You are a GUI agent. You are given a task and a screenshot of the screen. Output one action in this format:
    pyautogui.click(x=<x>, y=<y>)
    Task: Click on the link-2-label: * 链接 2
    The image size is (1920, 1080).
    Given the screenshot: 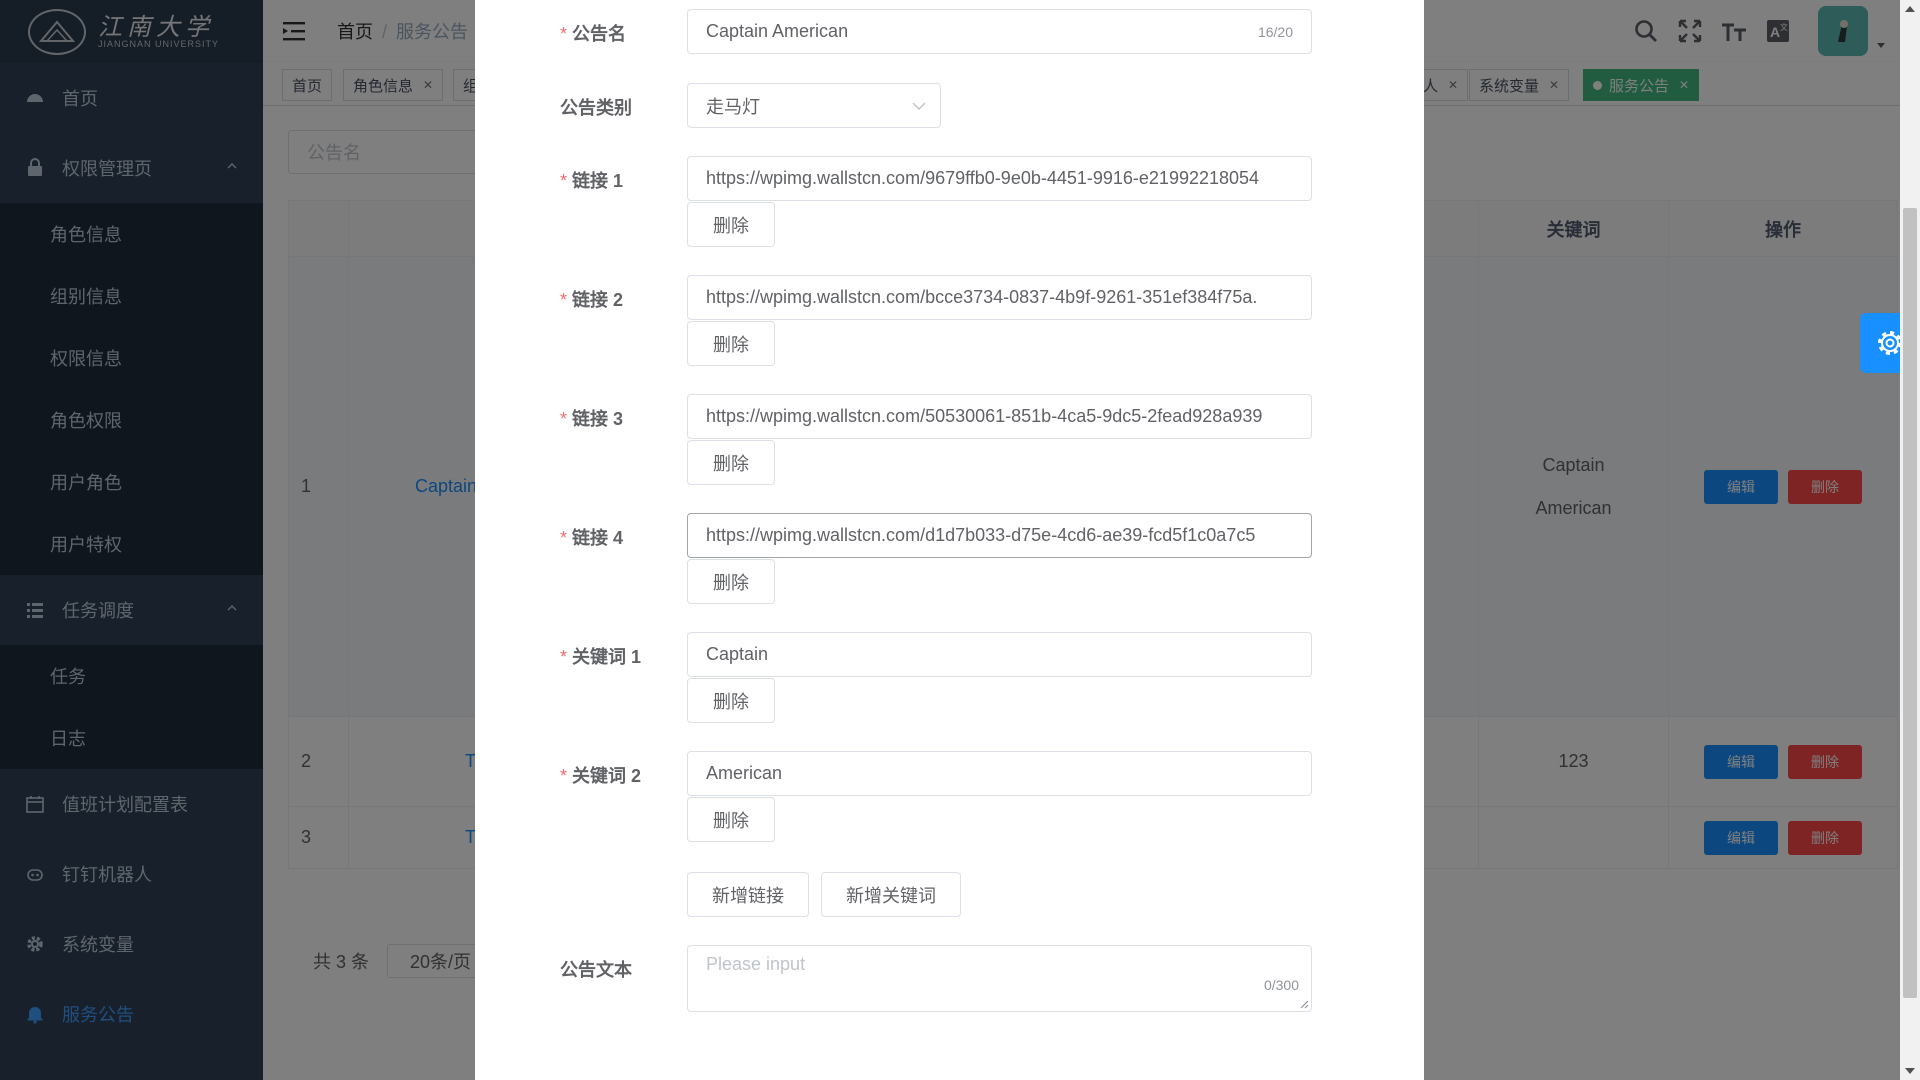 What is the action you would take?
    pyautogui.click(x=592, y=300)
    